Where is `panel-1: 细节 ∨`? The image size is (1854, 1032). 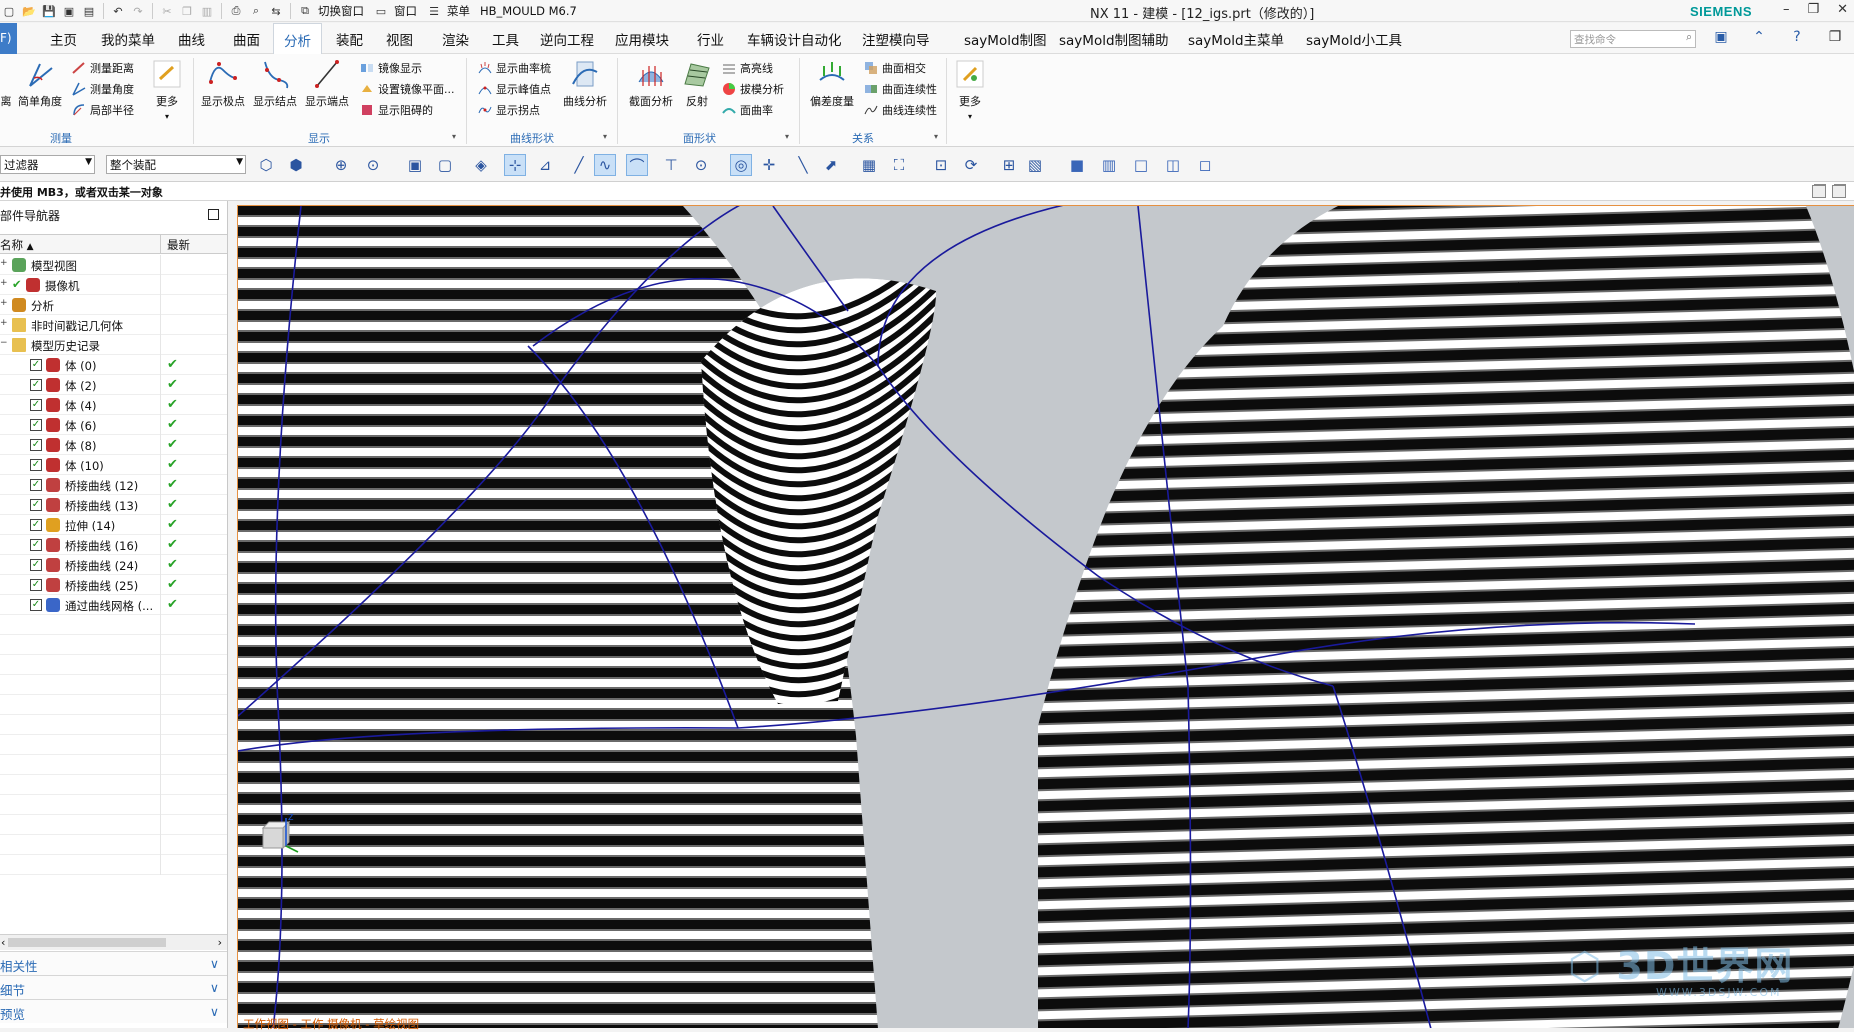
panel-1: 细节 ∨ is located at coordinates (113, 987).